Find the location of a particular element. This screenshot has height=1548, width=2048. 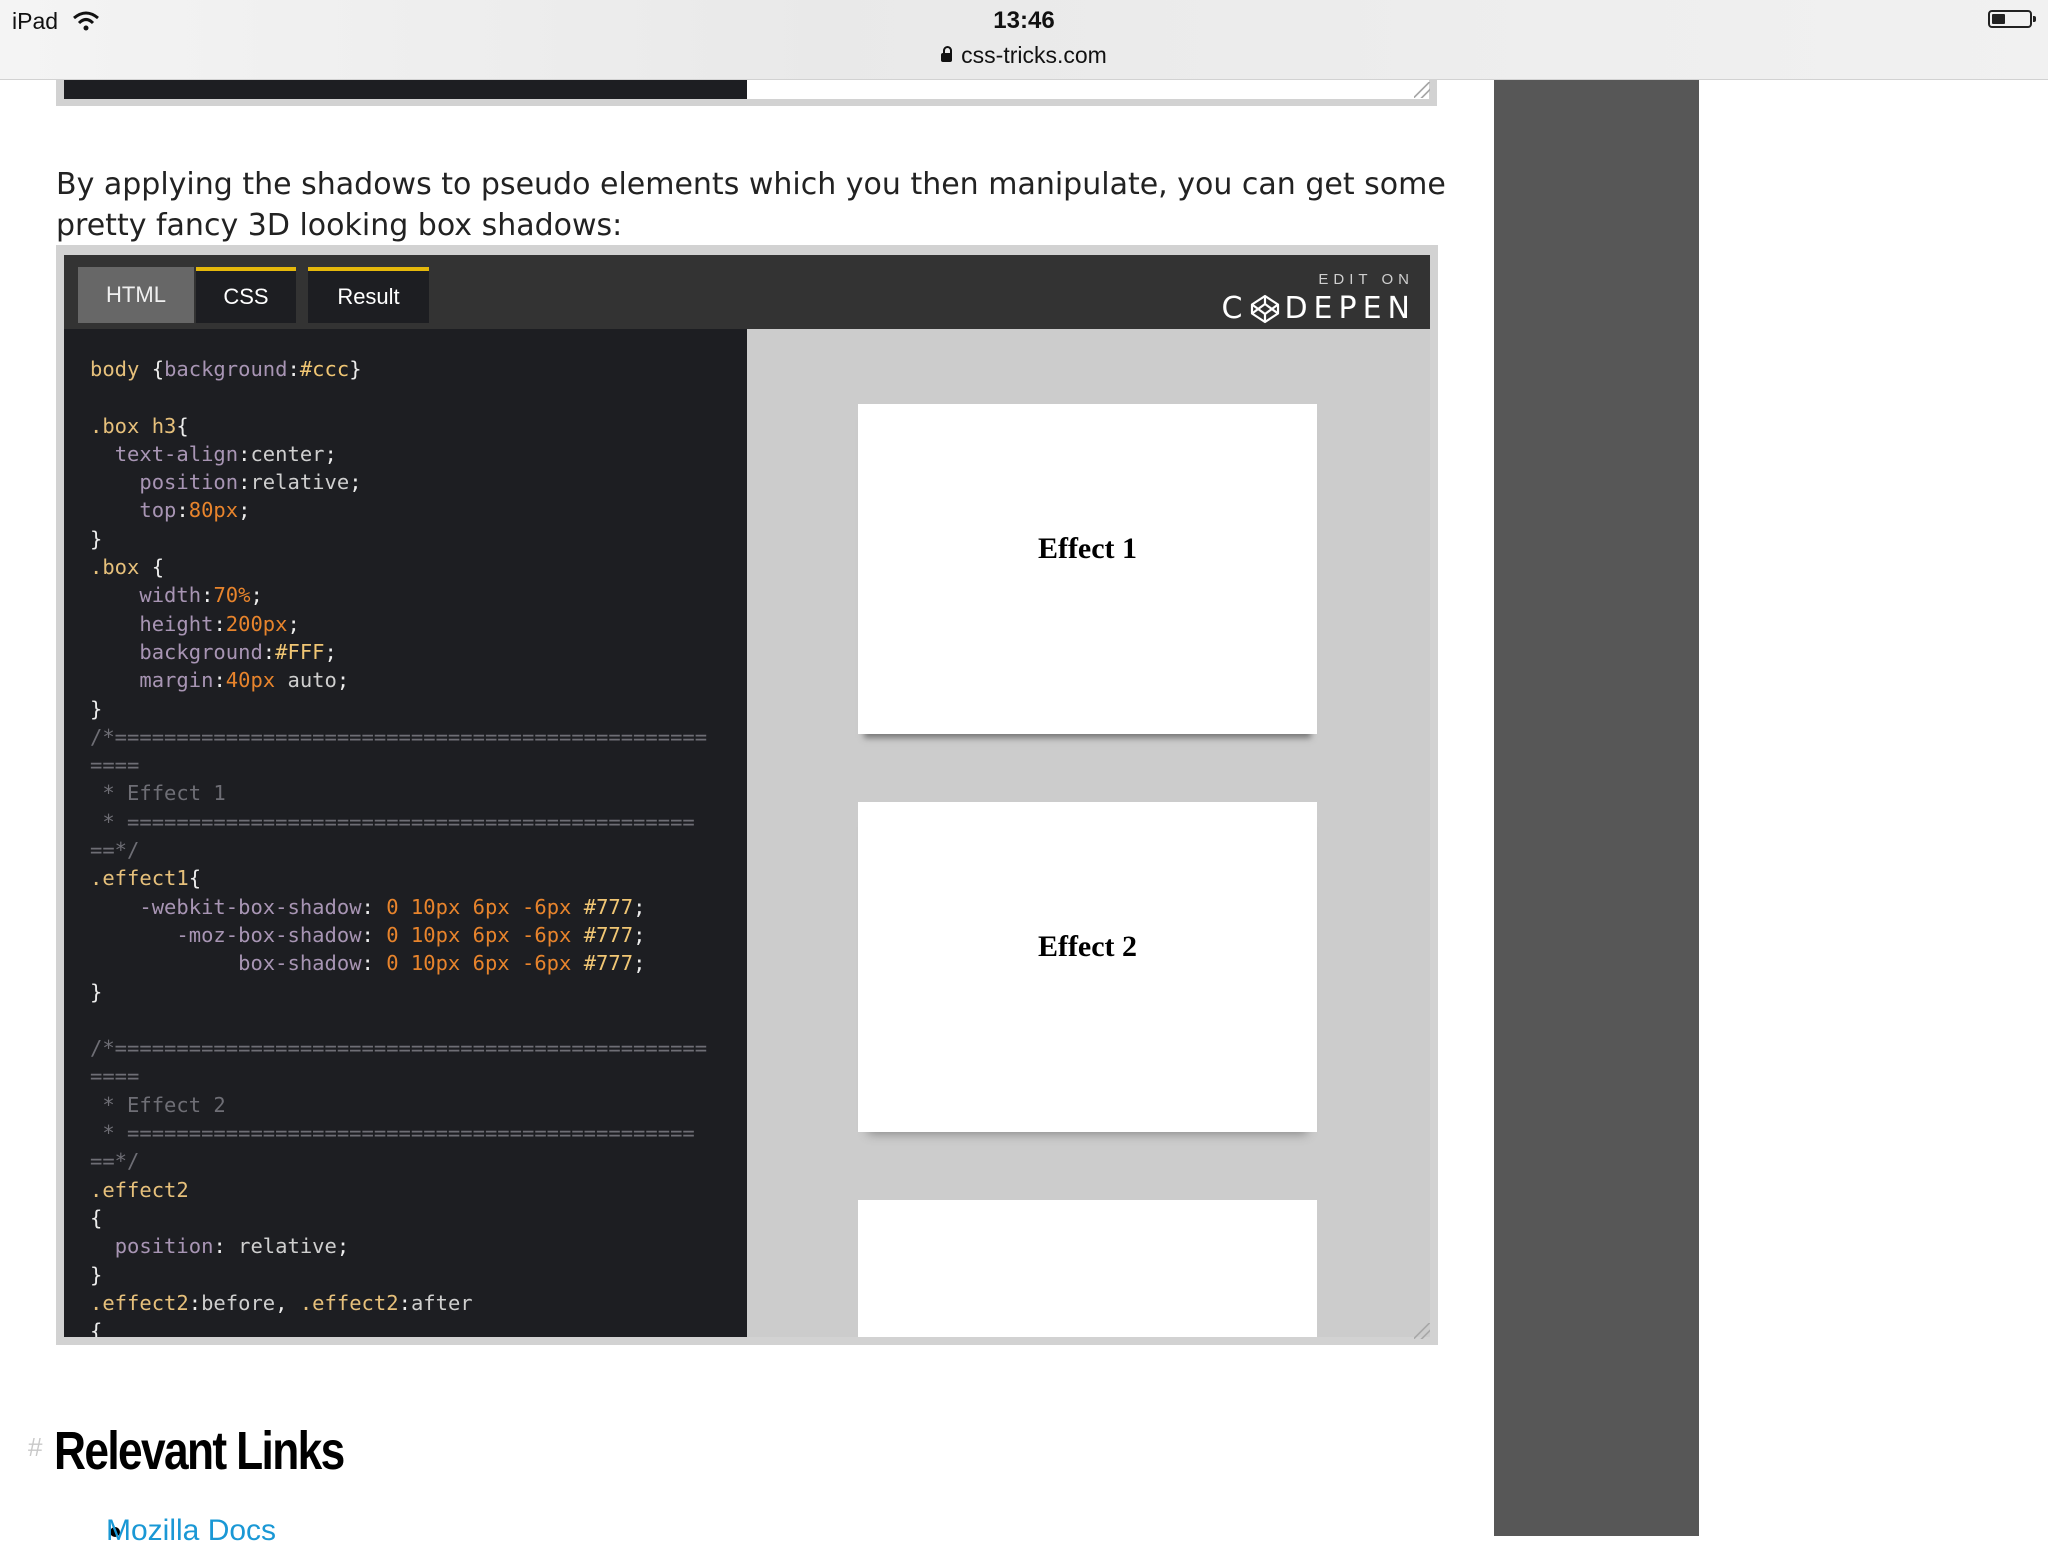

codepen-icon is located at coordinates (1265, 308).